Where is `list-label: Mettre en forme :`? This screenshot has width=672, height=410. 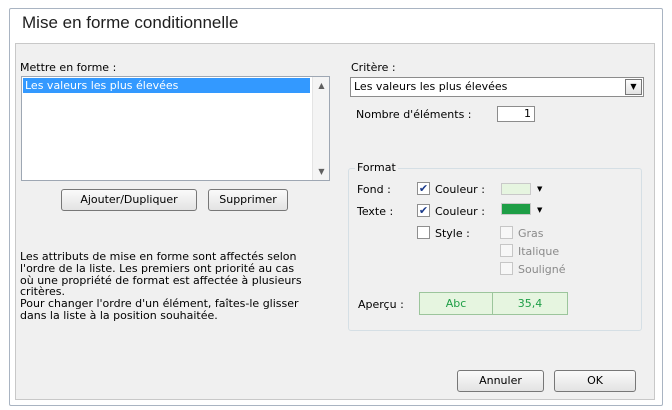
list-label: Mettre en forme : is located at coordinates (68, 67).